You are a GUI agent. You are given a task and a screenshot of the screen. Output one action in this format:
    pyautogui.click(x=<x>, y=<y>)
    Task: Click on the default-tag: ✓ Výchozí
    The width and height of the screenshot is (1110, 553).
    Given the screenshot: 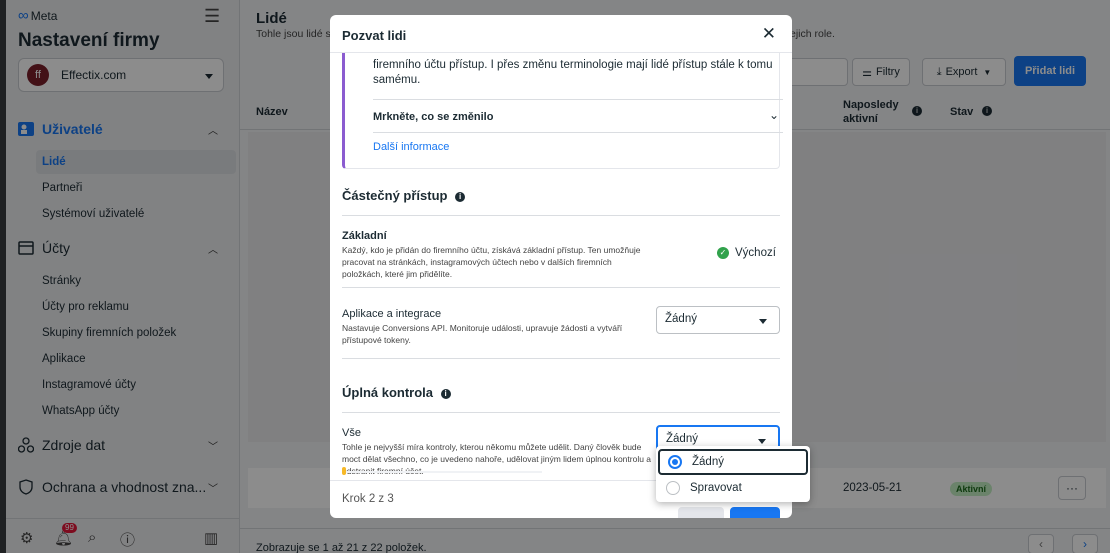 What is the action you would take?
    pyautogui.click(x=746, y=253)
    